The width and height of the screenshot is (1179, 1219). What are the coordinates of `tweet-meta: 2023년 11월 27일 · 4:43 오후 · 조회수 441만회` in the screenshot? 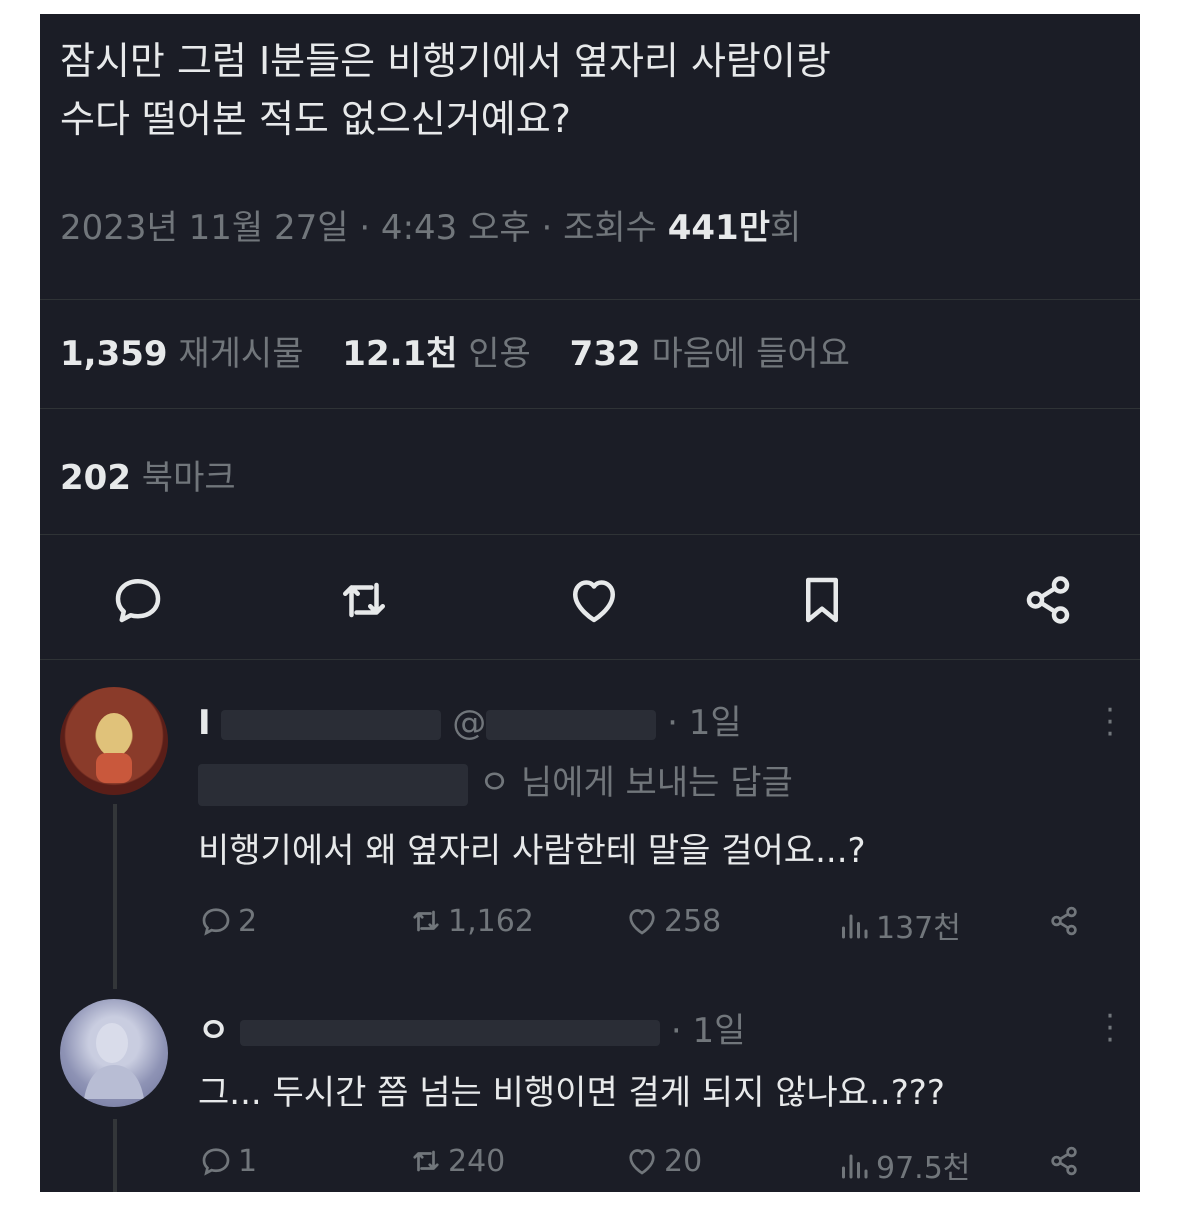 It's located at (430, 224).